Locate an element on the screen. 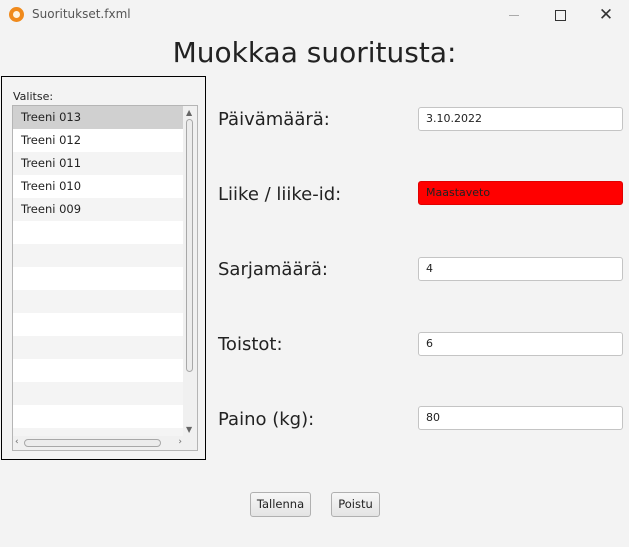 This screenshot has height=547, width=629. maximize-icon is located at coordinates (560, 15).